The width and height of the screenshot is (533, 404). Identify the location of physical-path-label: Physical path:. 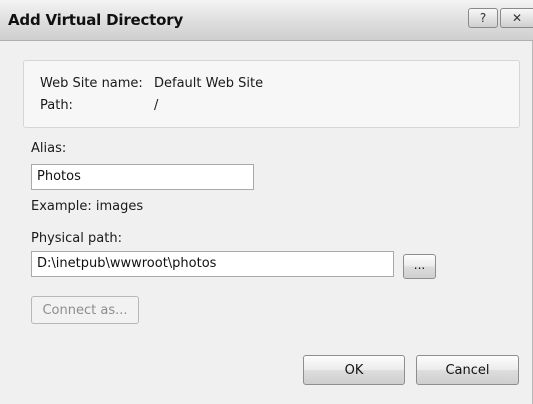
(76, 238).